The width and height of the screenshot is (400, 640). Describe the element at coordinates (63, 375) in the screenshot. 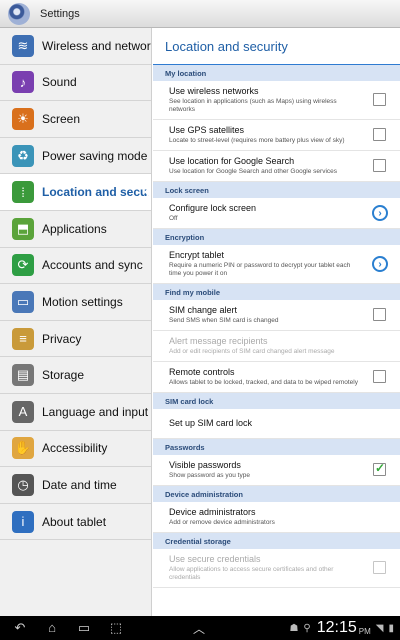

I see `sidebar-item-label: Storage` at that location.